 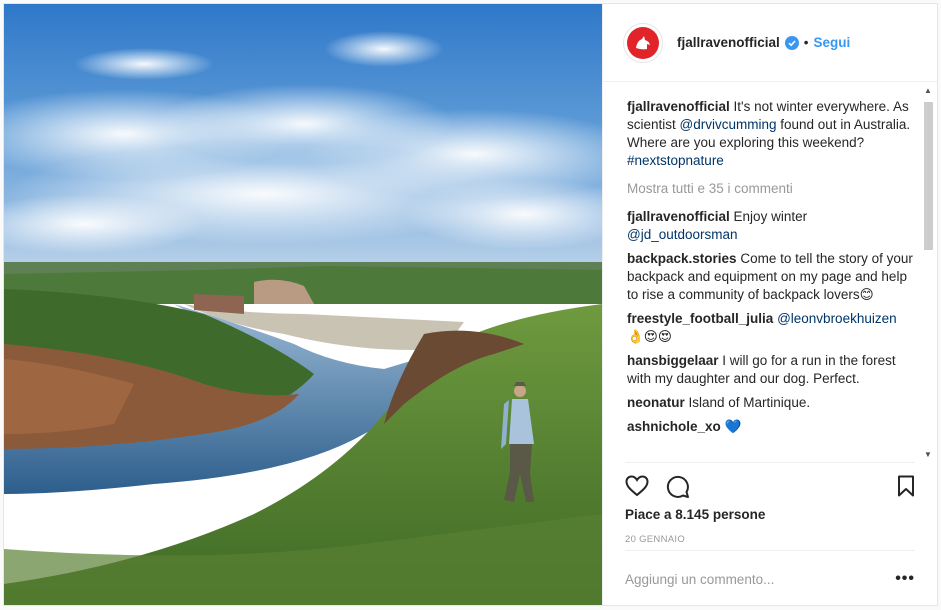 What do you see at coordinates (649, 336) in the screenshot?
I see `comment-emoji: 👌😍😍` at bounding box center [649, 336].